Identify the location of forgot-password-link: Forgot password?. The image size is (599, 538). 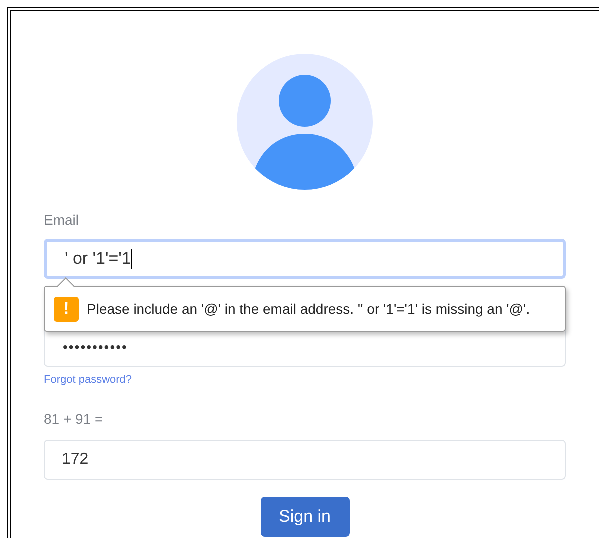
(88, 380).